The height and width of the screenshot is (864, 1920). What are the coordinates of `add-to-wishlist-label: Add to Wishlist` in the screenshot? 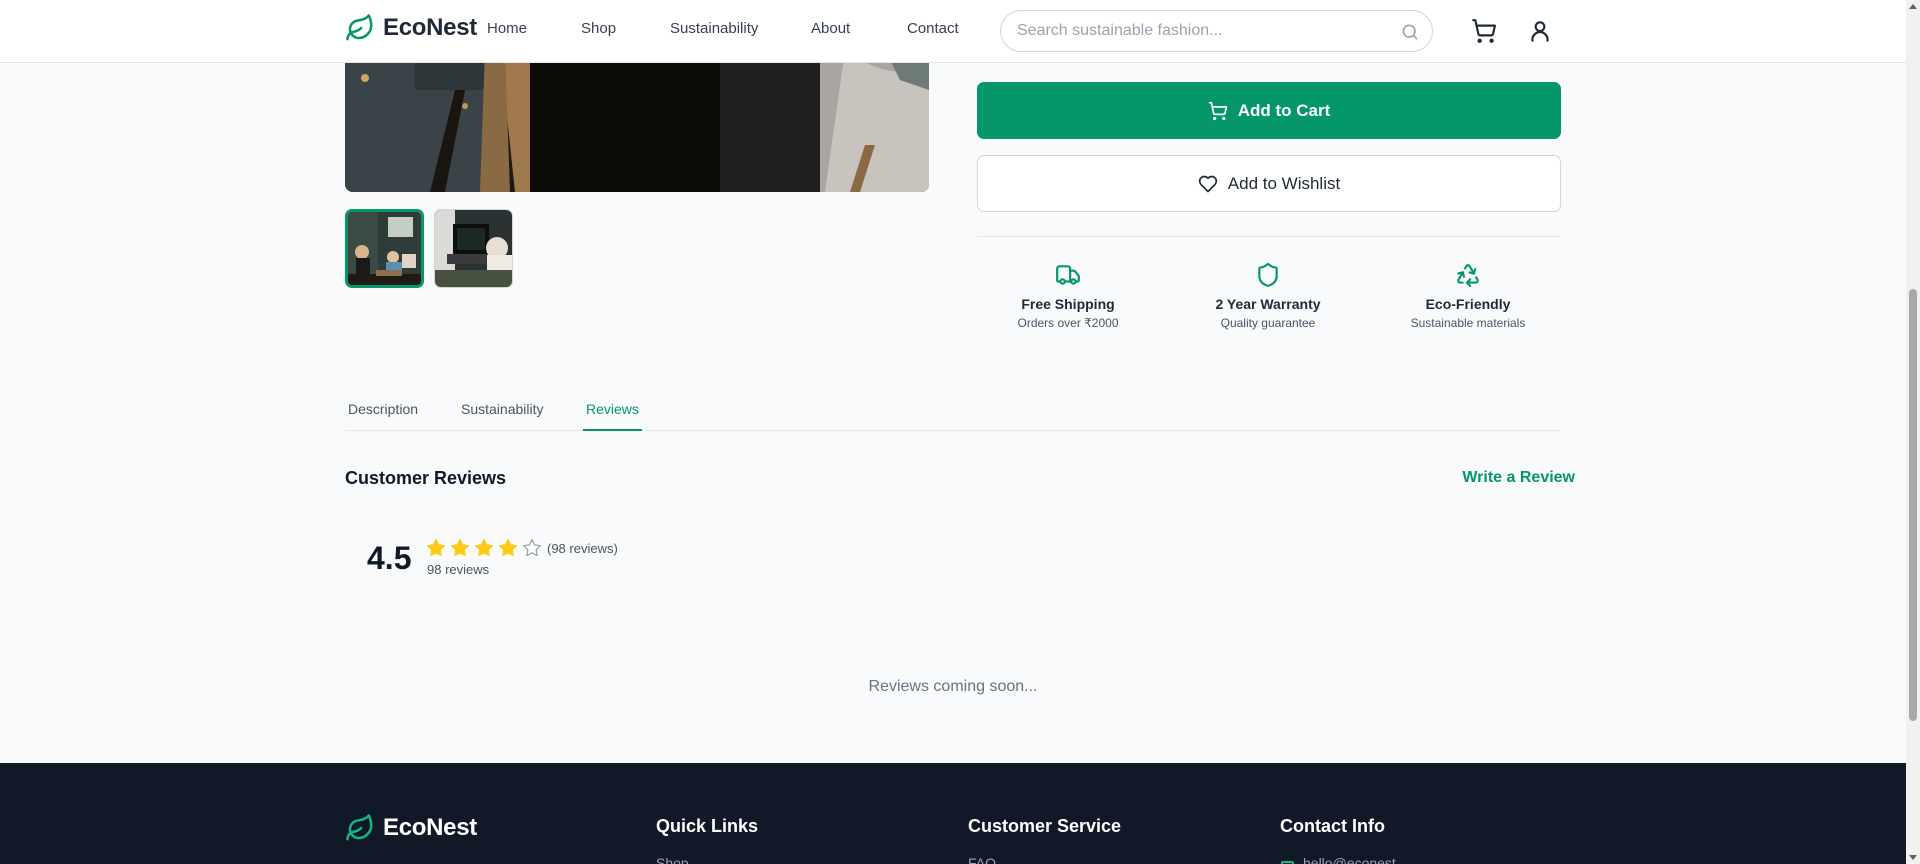 It's located at (1284, 183).